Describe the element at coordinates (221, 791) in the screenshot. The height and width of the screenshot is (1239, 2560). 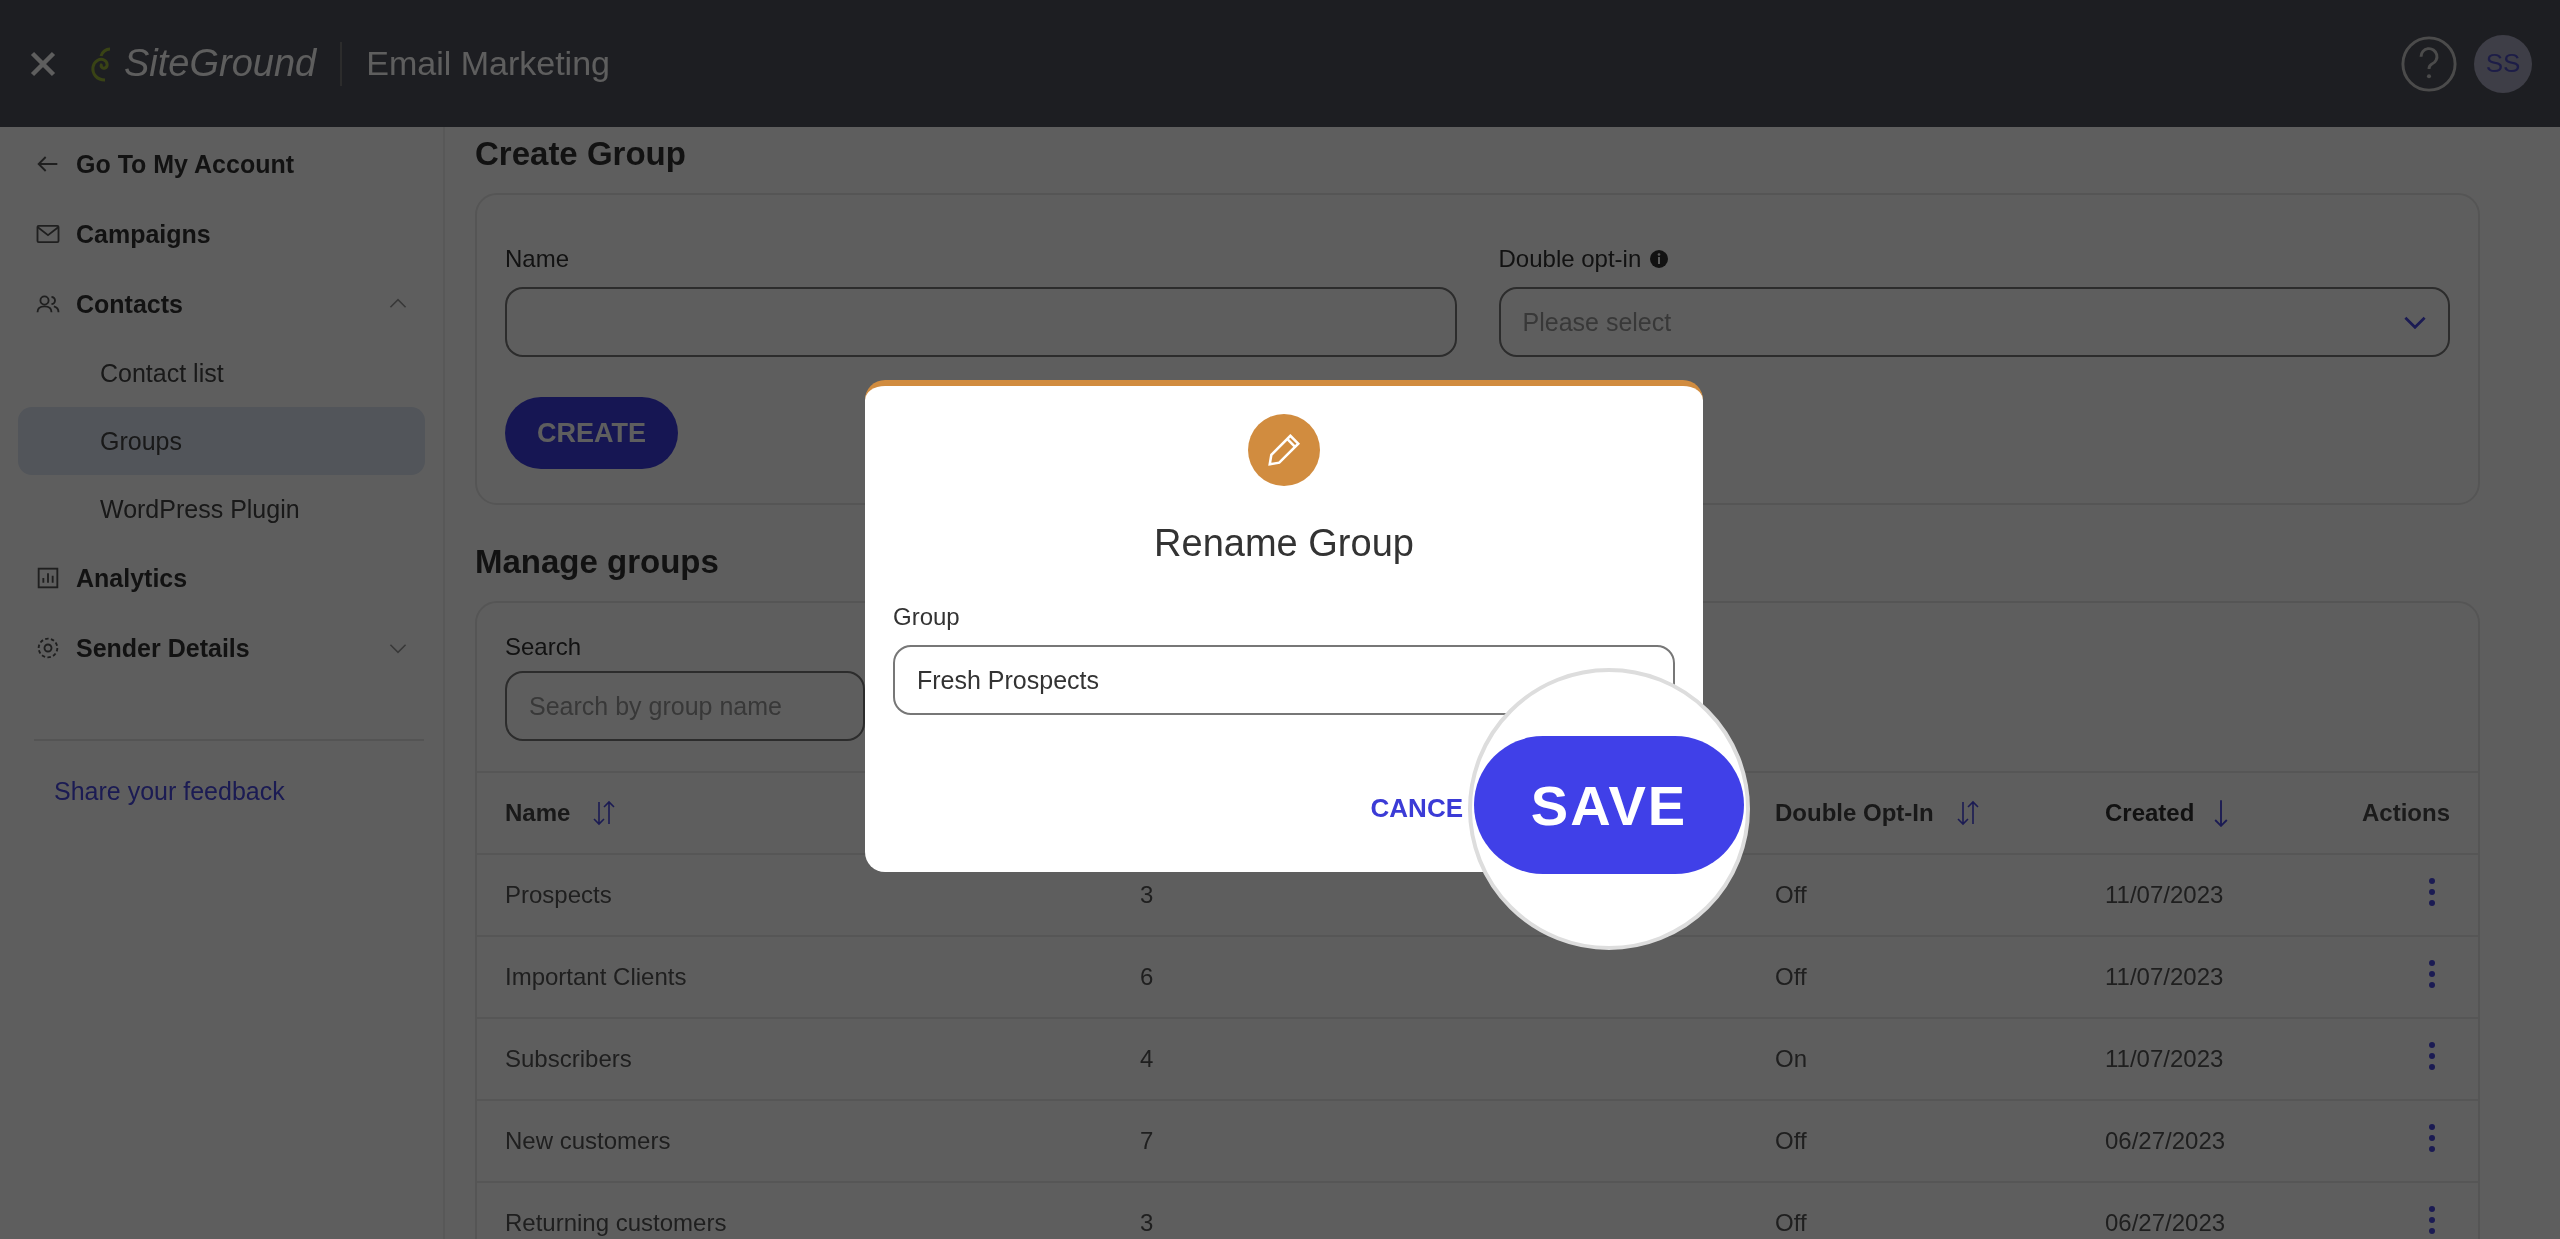
I see `feedback-link: Share your feedback` at that location.